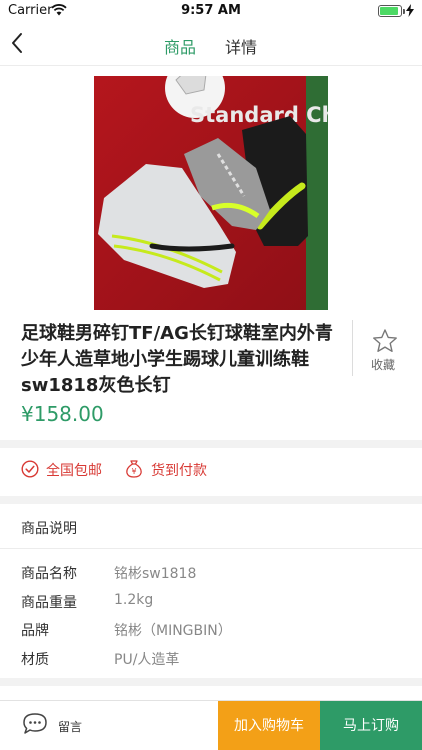  Describe the element at coordinates (371, 725) in the screenshot. I see `buy-now-button: 马上订购` at that location.